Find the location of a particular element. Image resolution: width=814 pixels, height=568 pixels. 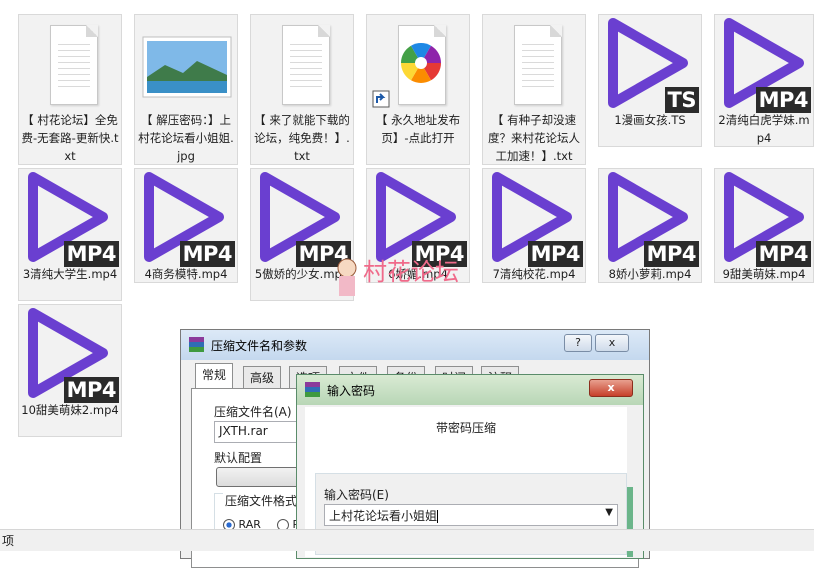

file-name: 【 有种子却没速度？来村花论坛人工加速！】.txt is located at coordinates (534, 138).